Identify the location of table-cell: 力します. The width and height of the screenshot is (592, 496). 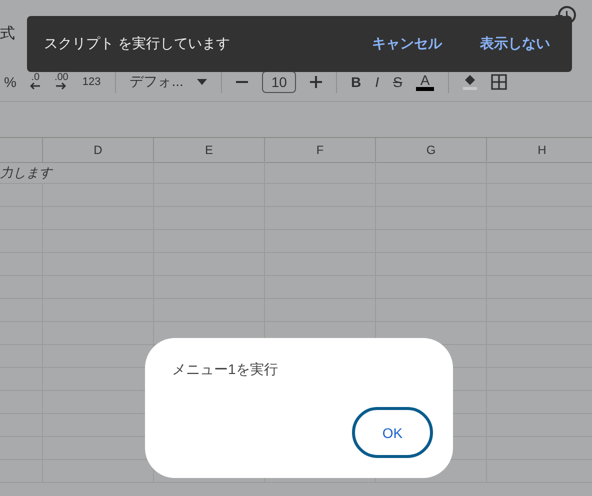
(77, 172).